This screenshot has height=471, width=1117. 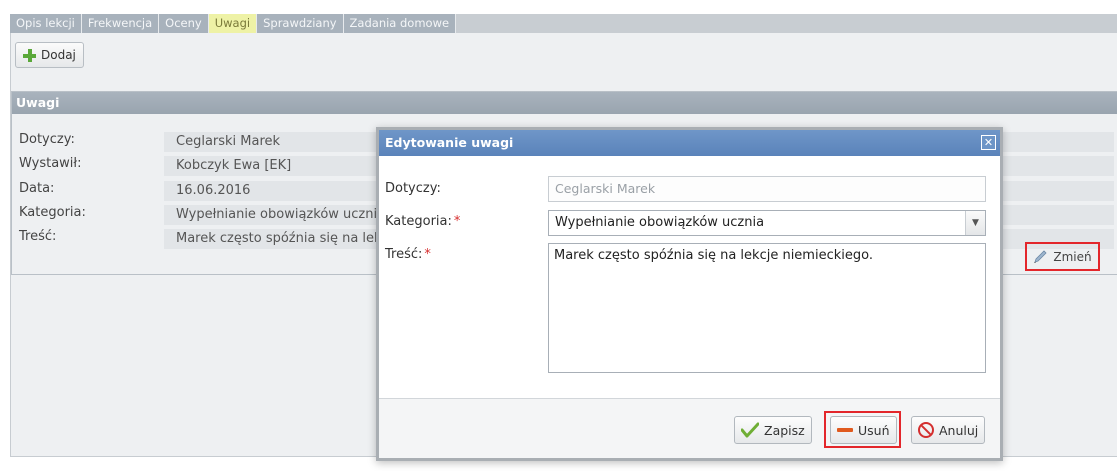 What do you see at coordinates (874, 430) in the screenshot?
I see `delete-button-label: Usuń` at bounding box center [874, 430].